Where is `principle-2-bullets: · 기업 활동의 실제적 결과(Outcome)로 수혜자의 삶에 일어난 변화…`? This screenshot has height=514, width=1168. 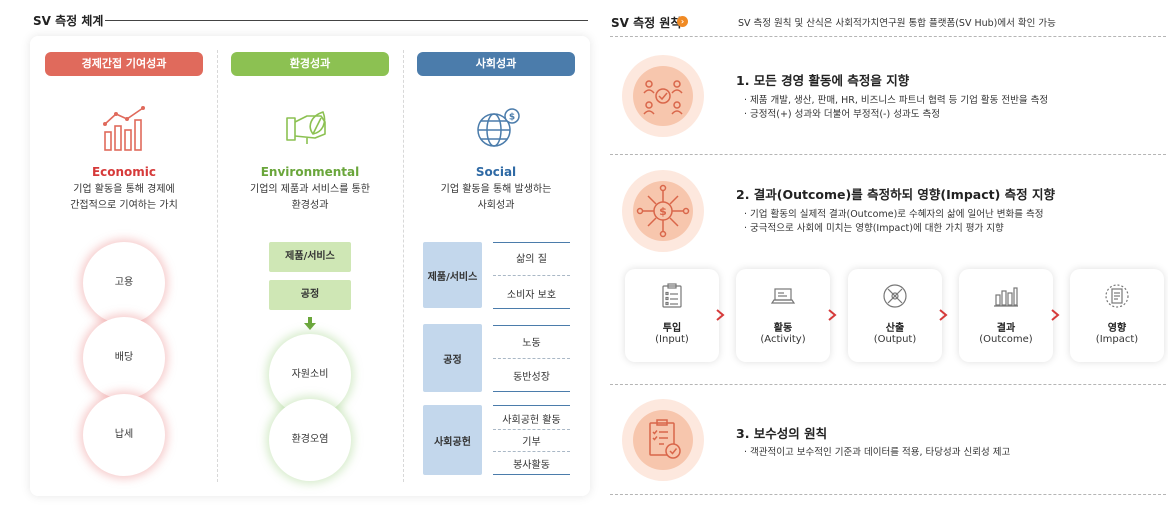
principle-2-bullets: · 기업 활동의 실제적 결과(Outcome)로 수혜자의 삶에 일어난 변화… is located at coordinates (894, 221).